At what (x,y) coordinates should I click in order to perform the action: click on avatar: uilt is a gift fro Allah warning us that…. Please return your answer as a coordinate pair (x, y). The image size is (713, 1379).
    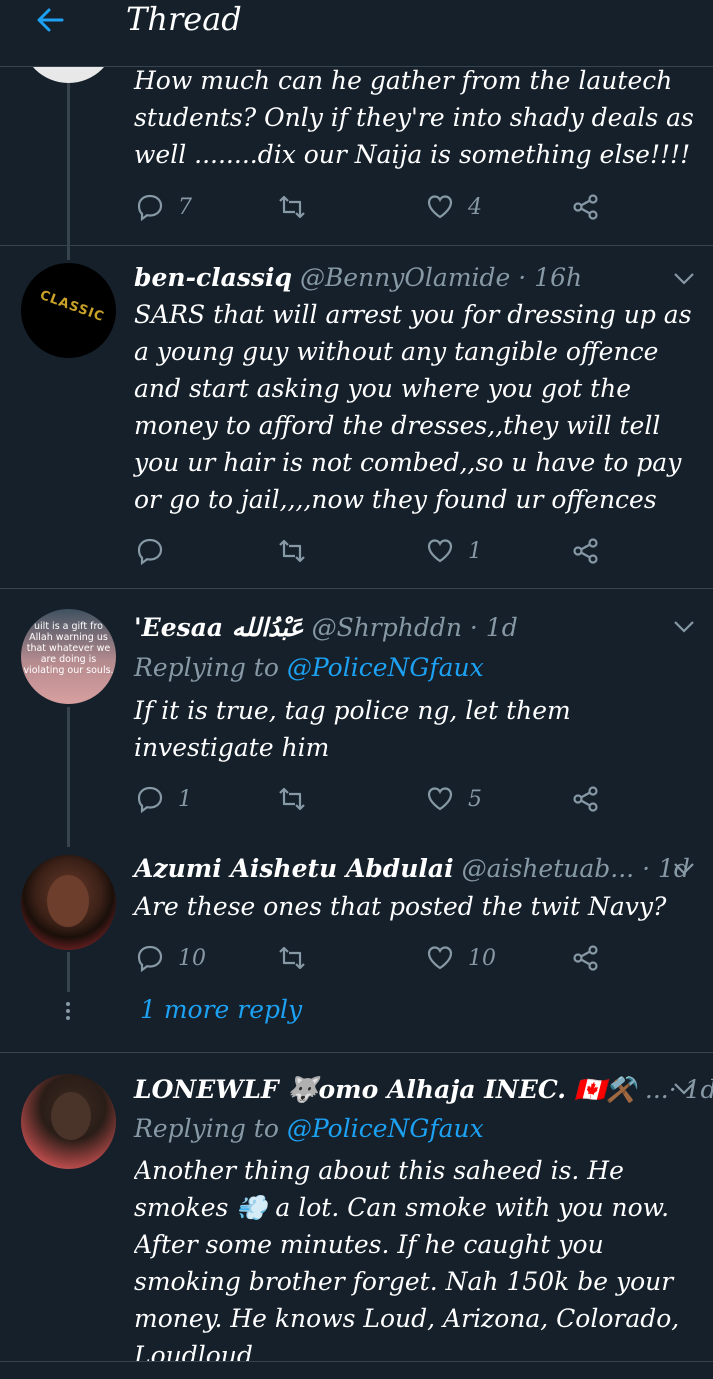
    Looking at the image, I should click on (68, 656).